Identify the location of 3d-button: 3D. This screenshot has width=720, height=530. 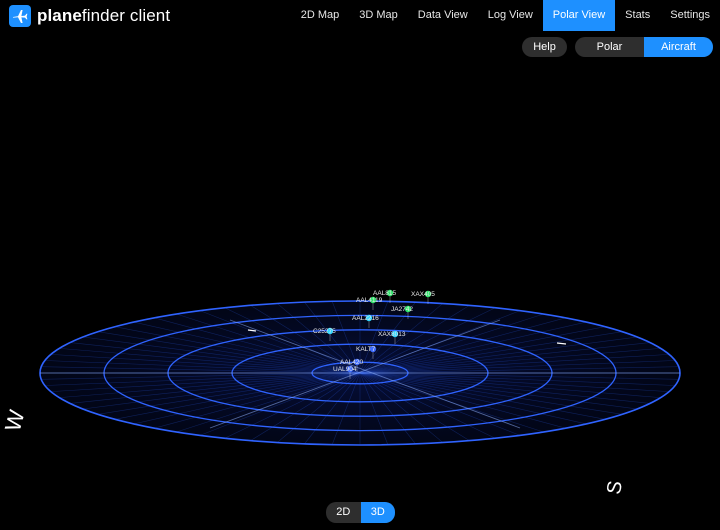
(377, 512).